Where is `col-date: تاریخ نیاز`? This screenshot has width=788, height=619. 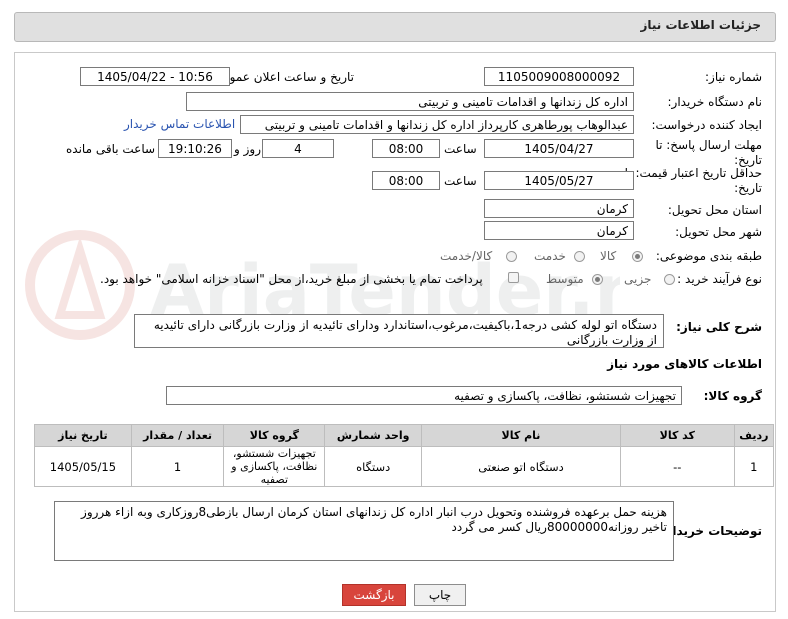 col-date: تاریخ نیاز is located at coordinates (83, 435).